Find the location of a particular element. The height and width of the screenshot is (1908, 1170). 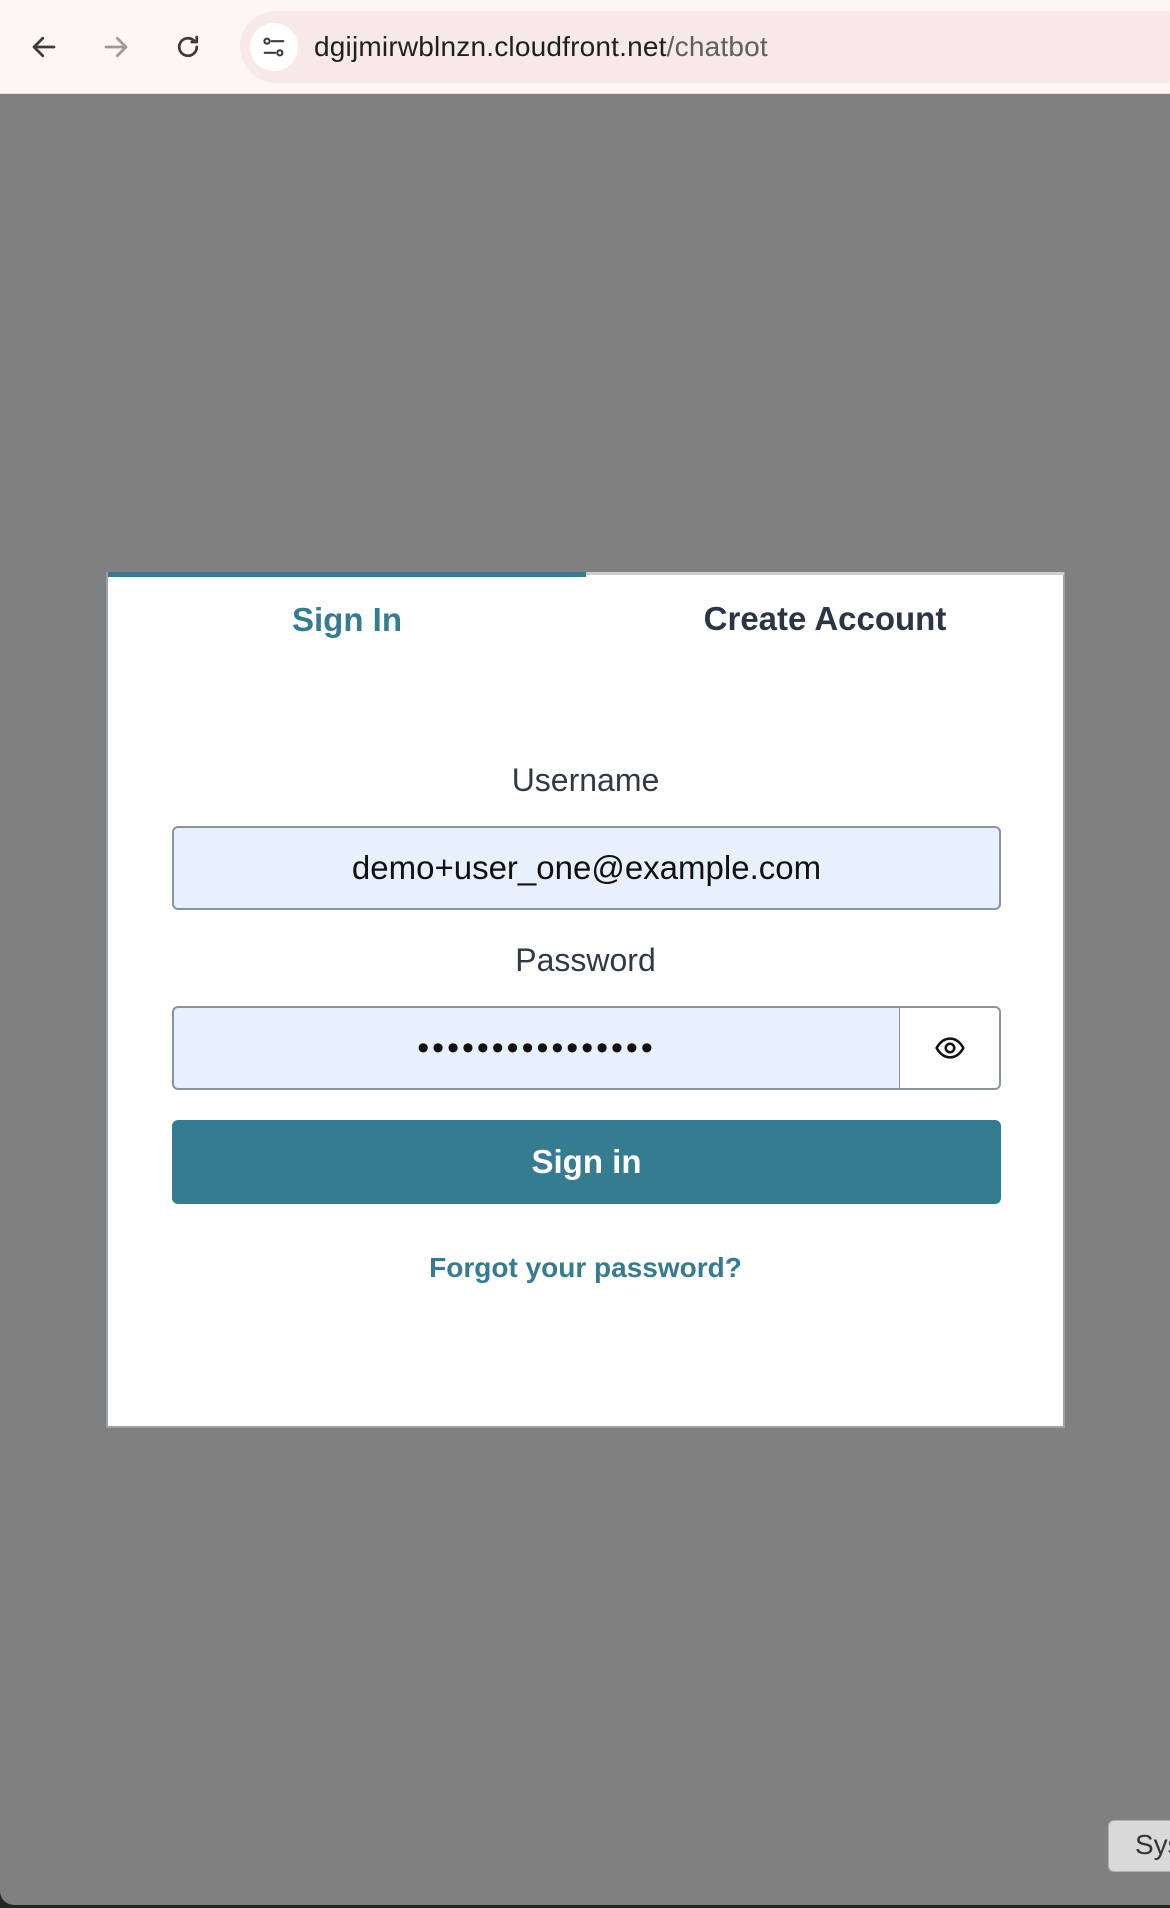

site-settings-icon is located at coordinates (274, 47).